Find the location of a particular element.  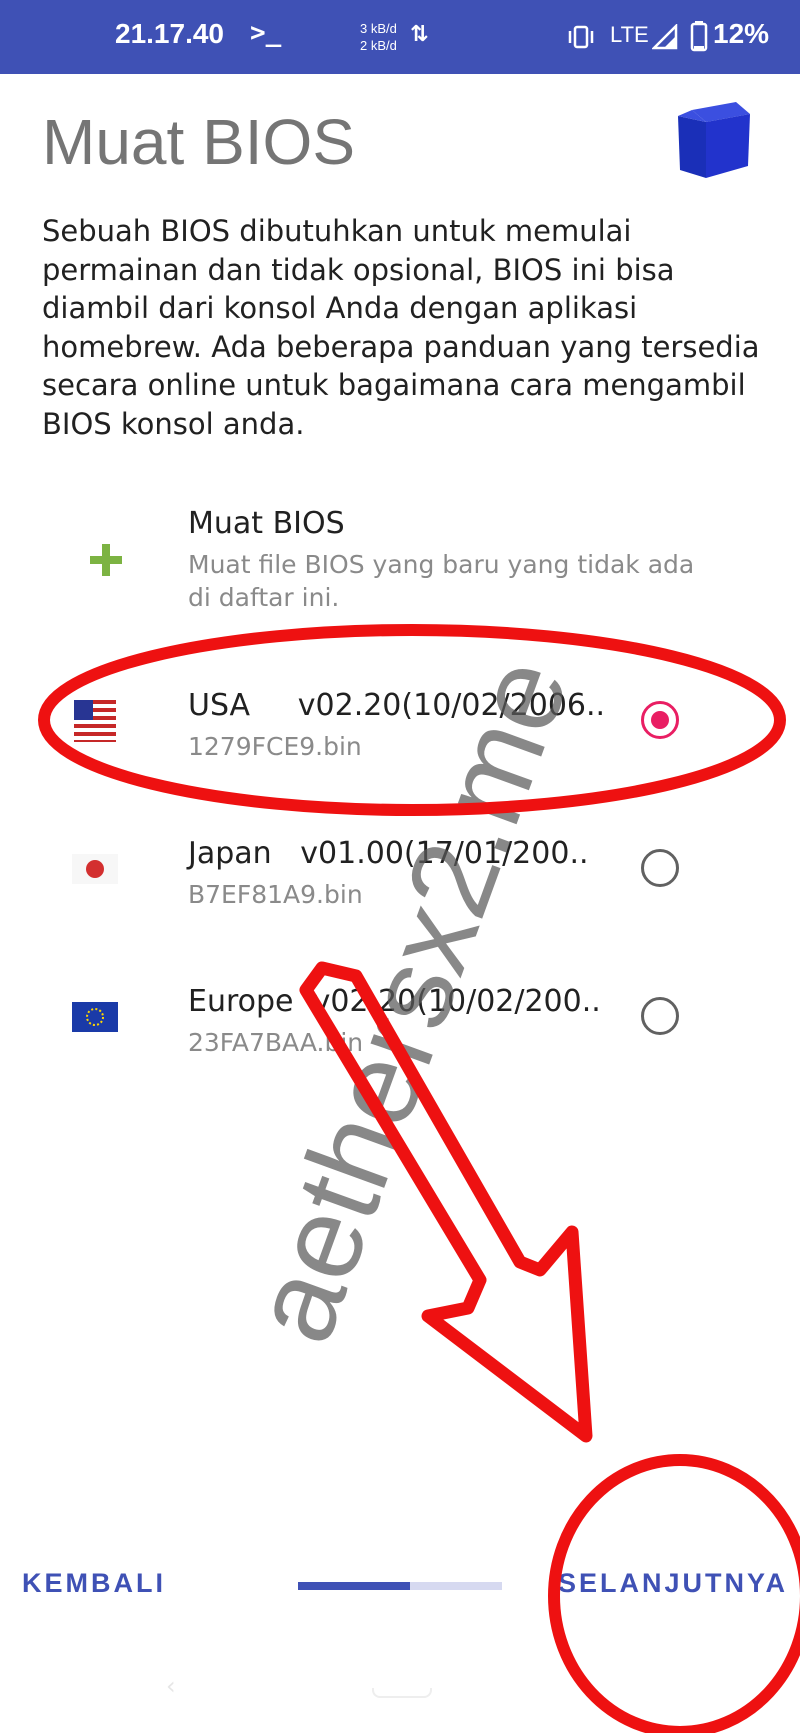

status-bar: 21.17.40 >_ 3 kB/d 2 kB/d ⇅ LTE 12% is located at coordinates (400, 37).